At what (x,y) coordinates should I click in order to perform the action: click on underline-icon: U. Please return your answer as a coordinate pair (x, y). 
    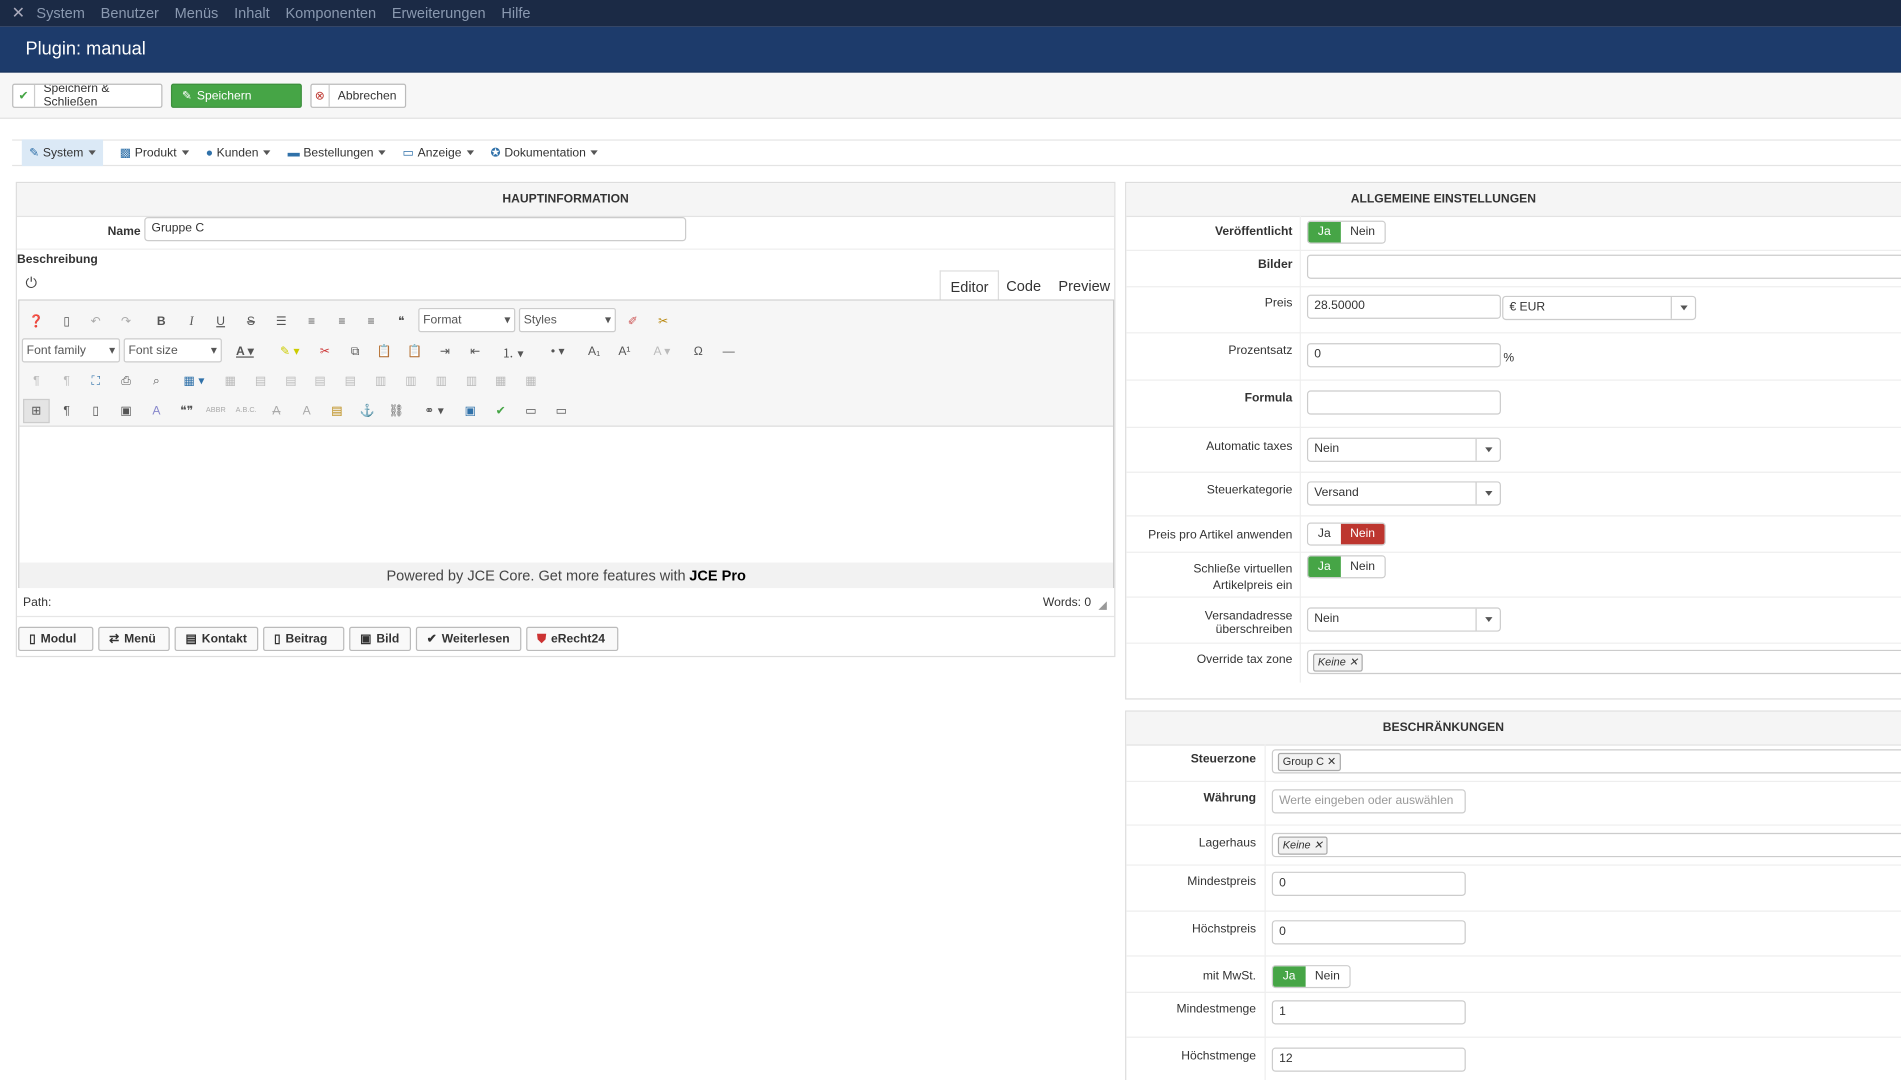
    Looking at the image, I should click on (221, 321).